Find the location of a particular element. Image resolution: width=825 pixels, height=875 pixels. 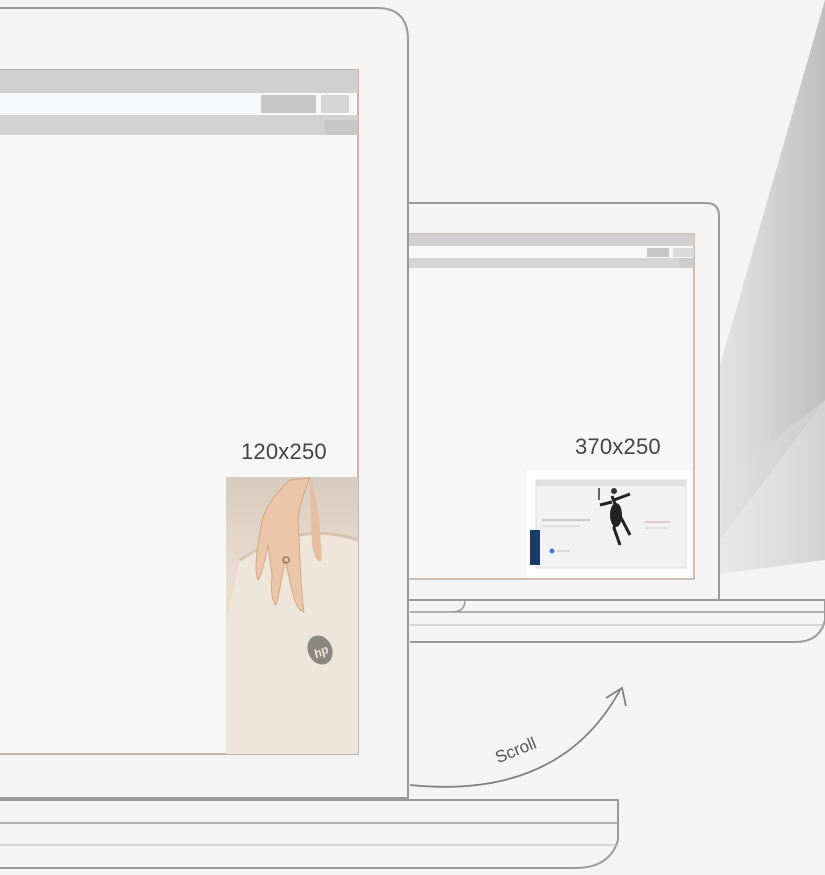

ad-120x250: hp is located at coordinates (292, 615).